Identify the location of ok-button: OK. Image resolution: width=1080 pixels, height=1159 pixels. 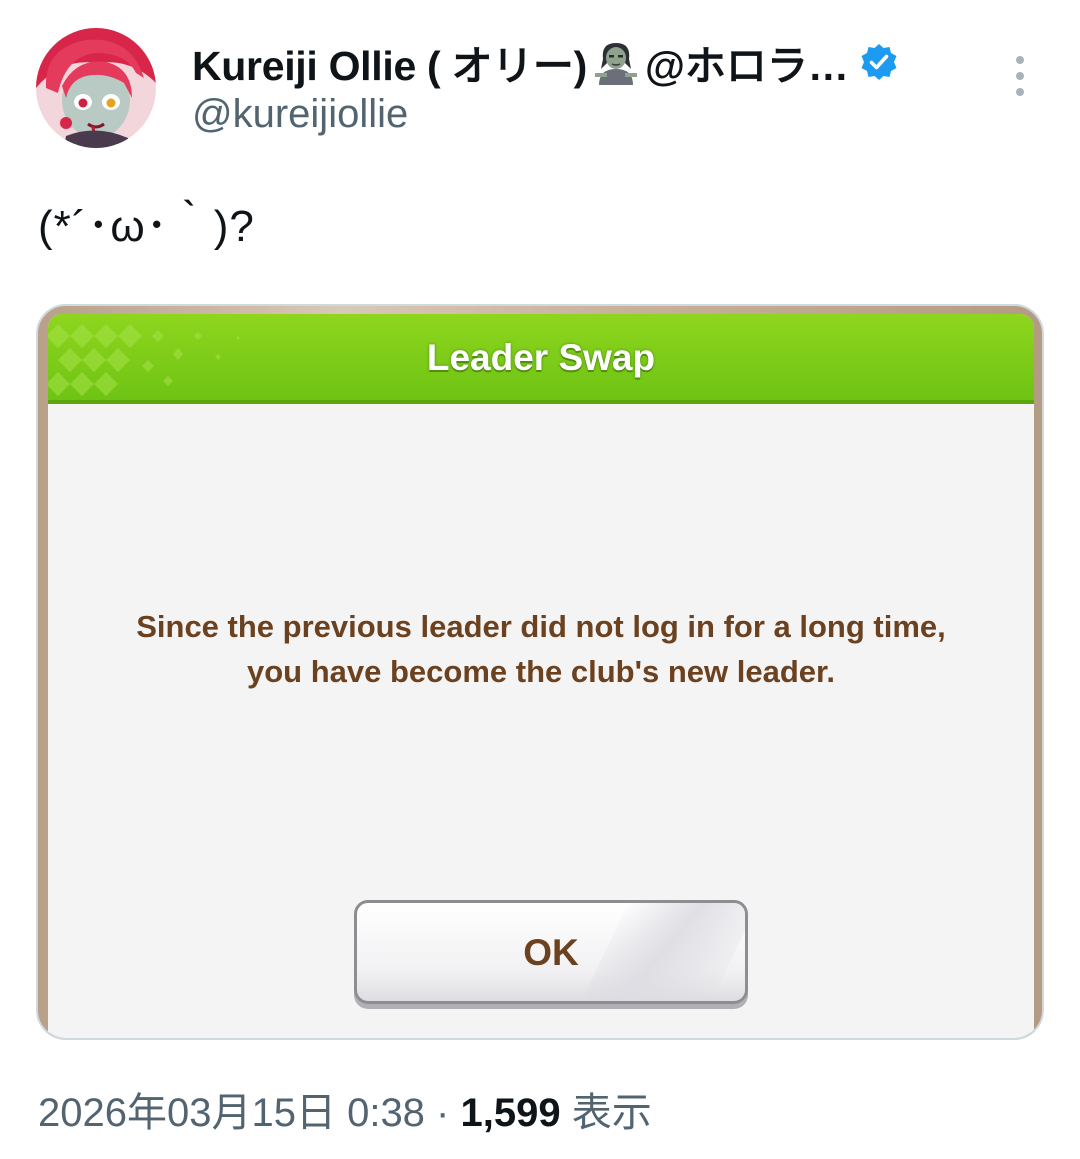
(551, 952).